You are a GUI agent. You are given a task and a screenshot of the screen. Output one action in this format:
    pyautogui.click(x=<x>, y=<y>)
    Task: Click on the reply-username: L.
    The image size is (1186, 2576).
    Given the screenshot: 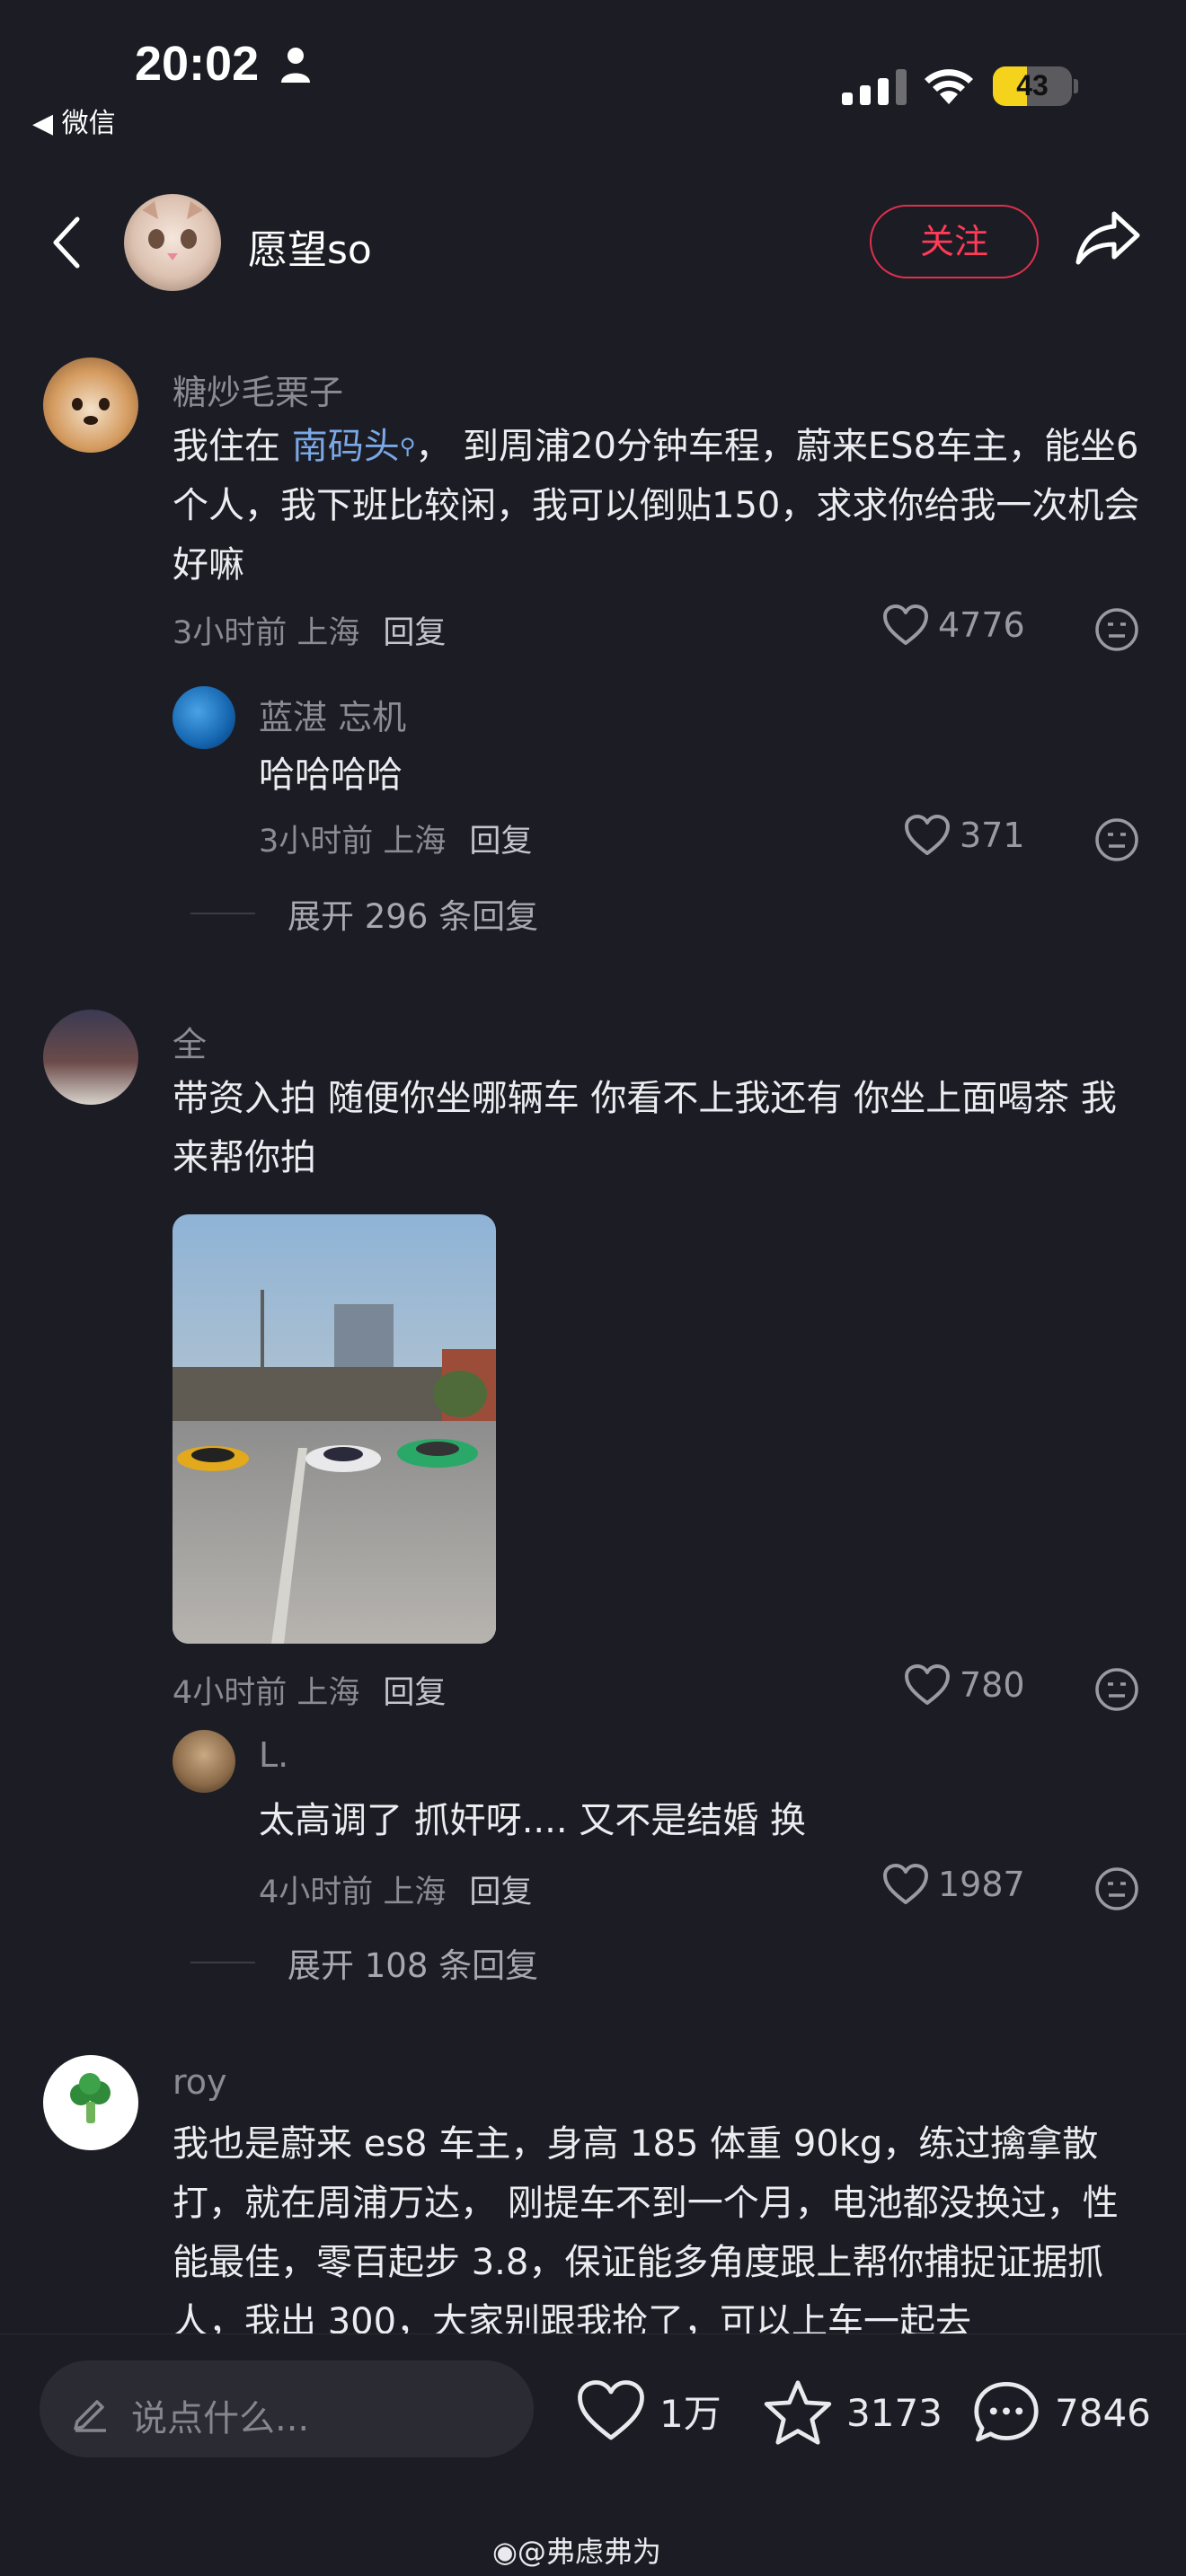 What is the action you would take?
    pyautogui.click(x=273, y=1755)
    